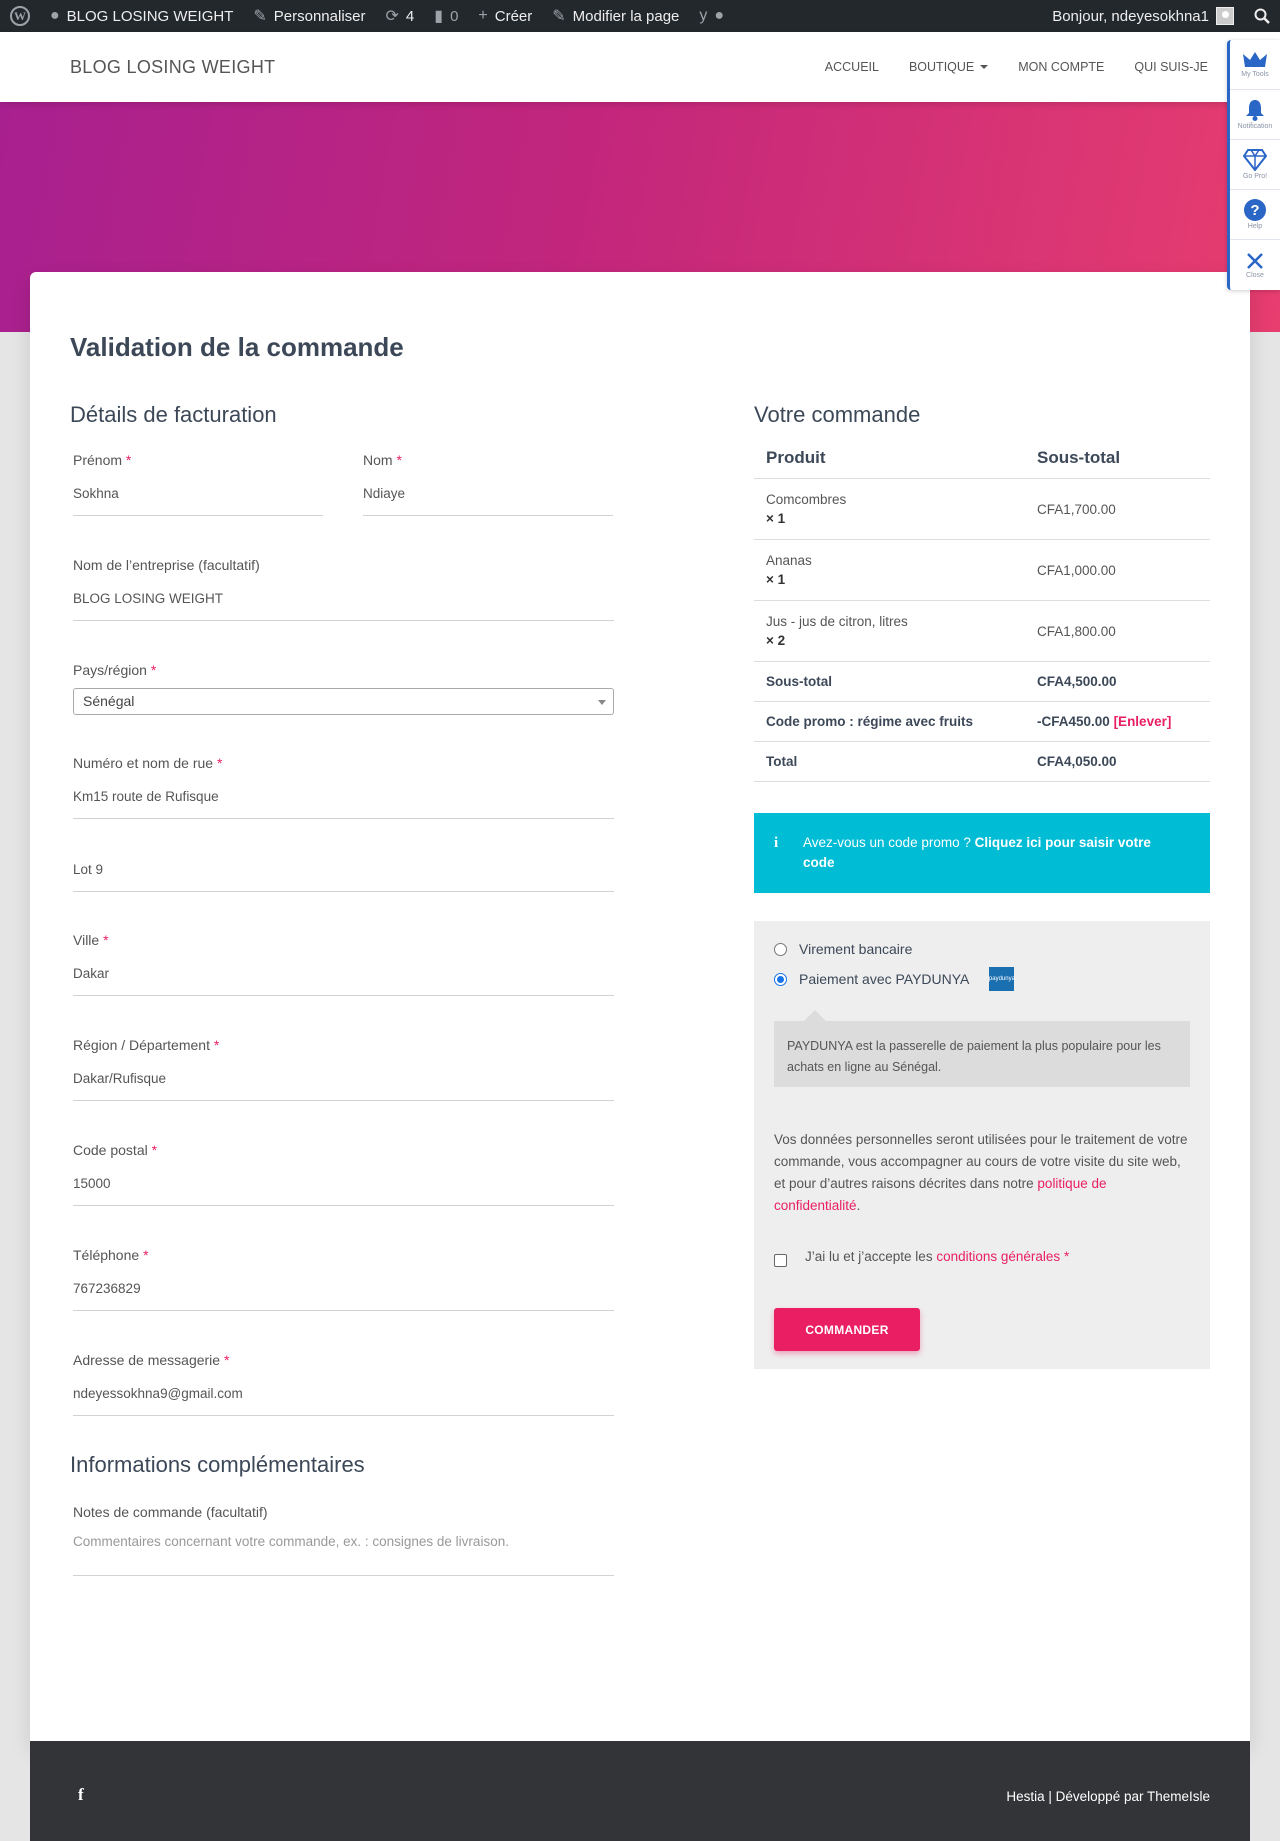  I want to click on comments-link: ▮ 0, so click(446, 16).